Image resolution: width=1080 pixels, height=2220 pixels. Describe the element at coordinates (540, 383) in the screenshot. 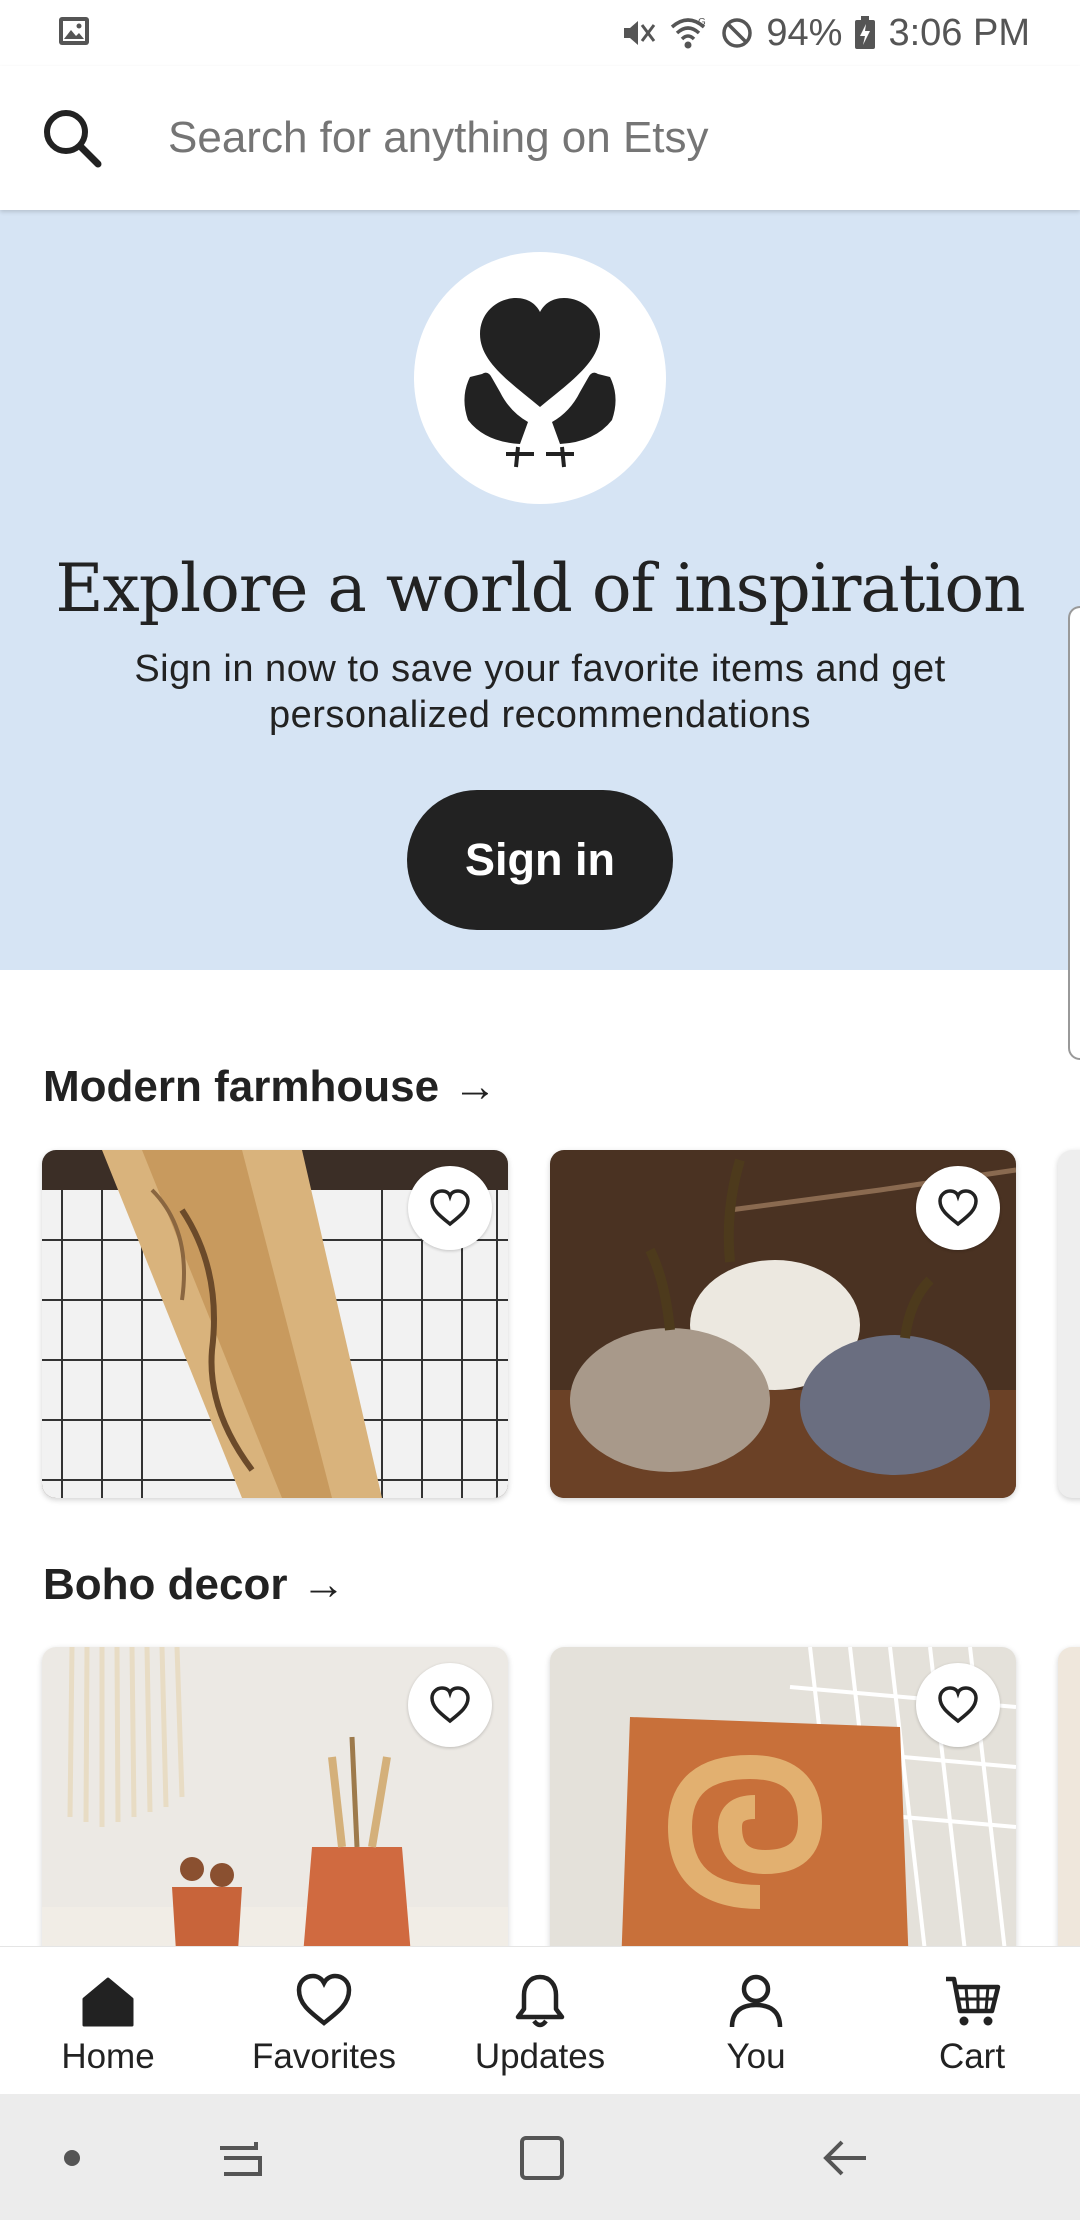

I see `heart-in-hands-icon` at that location.